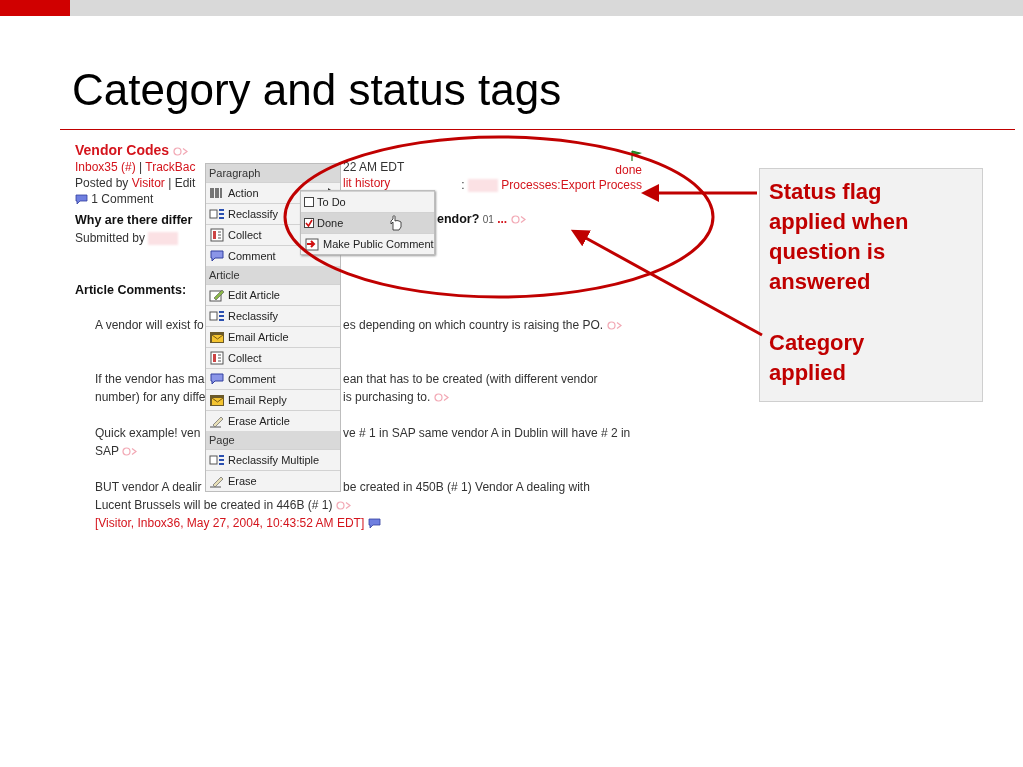 The height and width of the screenshot is (767, 1023). What do you see at coordinates (470, 379) in the screenshot?
I see `text: ean that has to be created (with different vendor` at bounding box center [470, 379].